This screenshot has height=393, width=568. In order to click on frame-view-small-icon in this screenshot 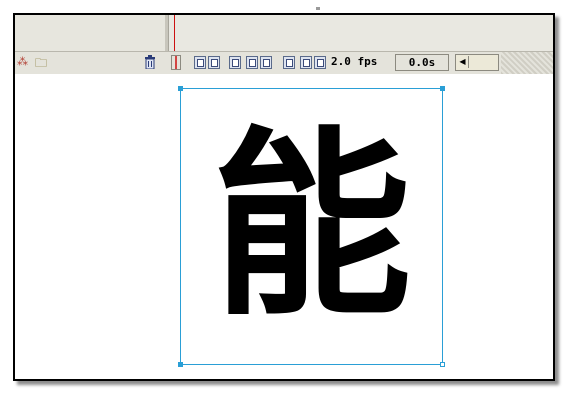, I will do `click(306, 62)`.